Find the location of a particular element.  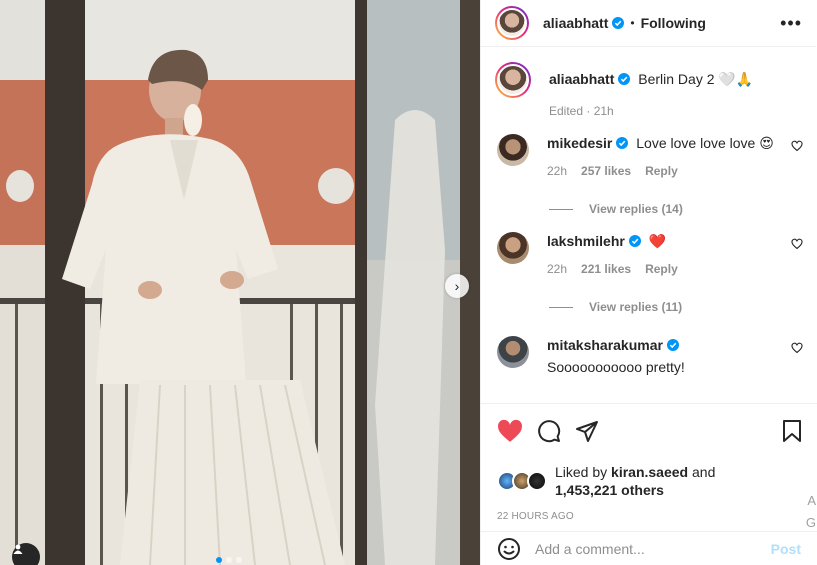

chevron-right-icon: › is located at coordinates (457, 286).